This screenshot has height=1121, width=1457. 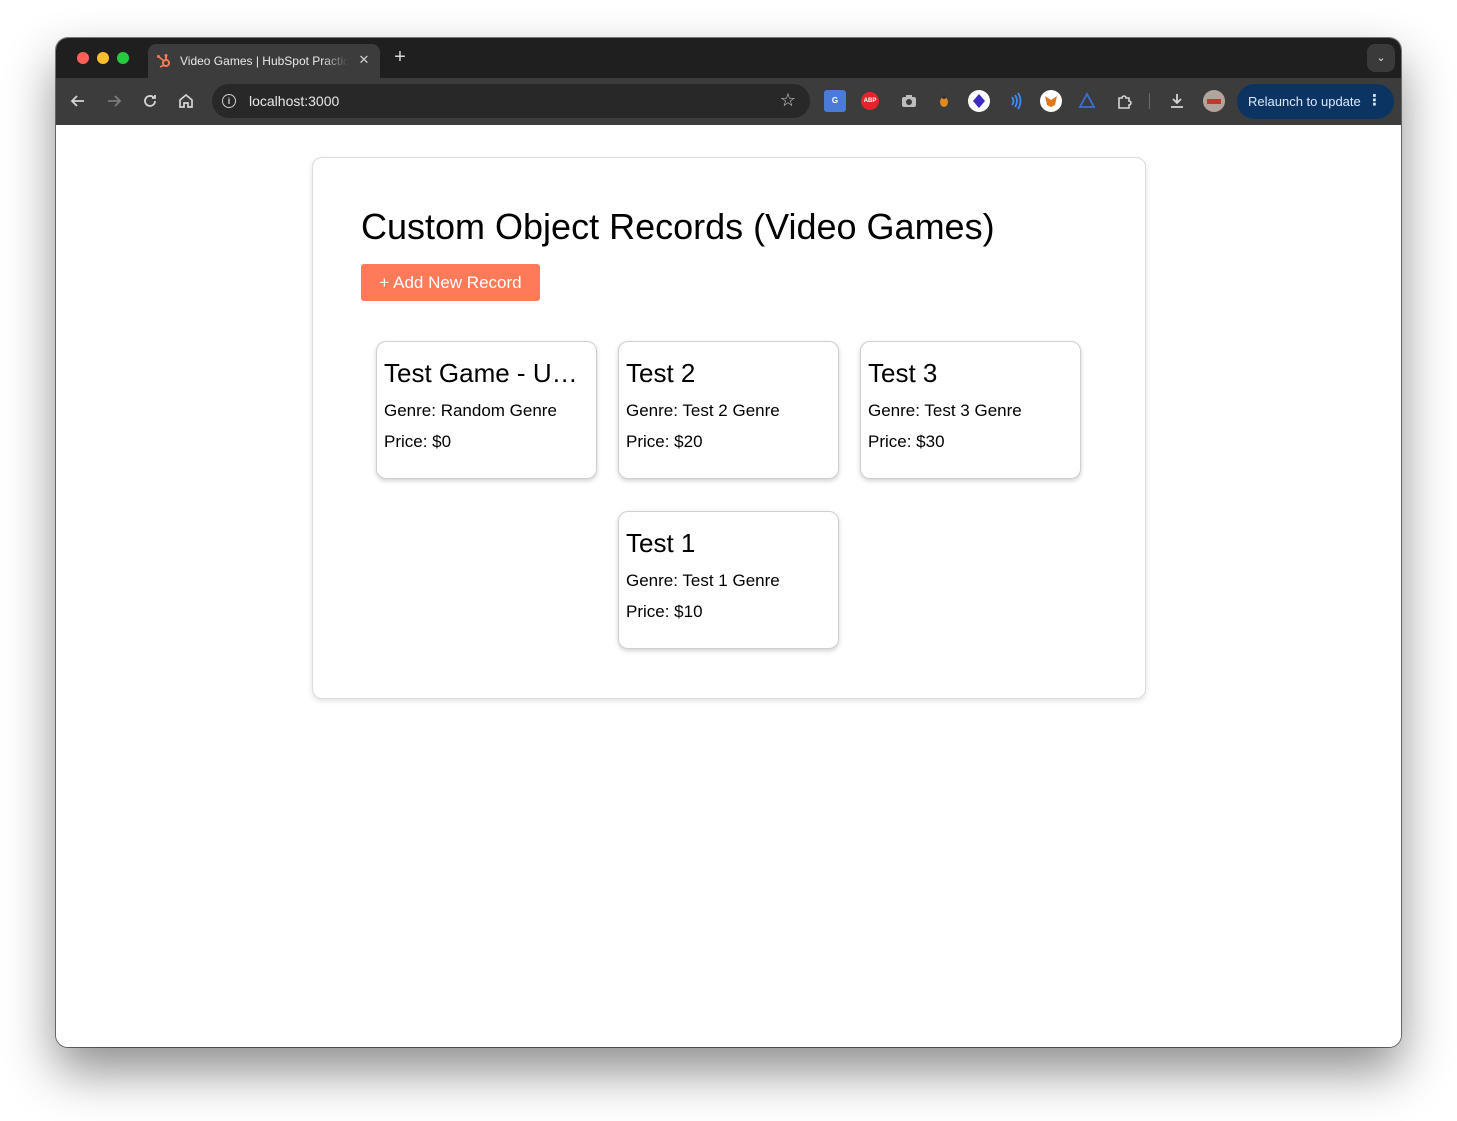 What do you see at coordinates (150, 101) in the screenshot?
I see `reload-icon` at bounding box center [150, 101].